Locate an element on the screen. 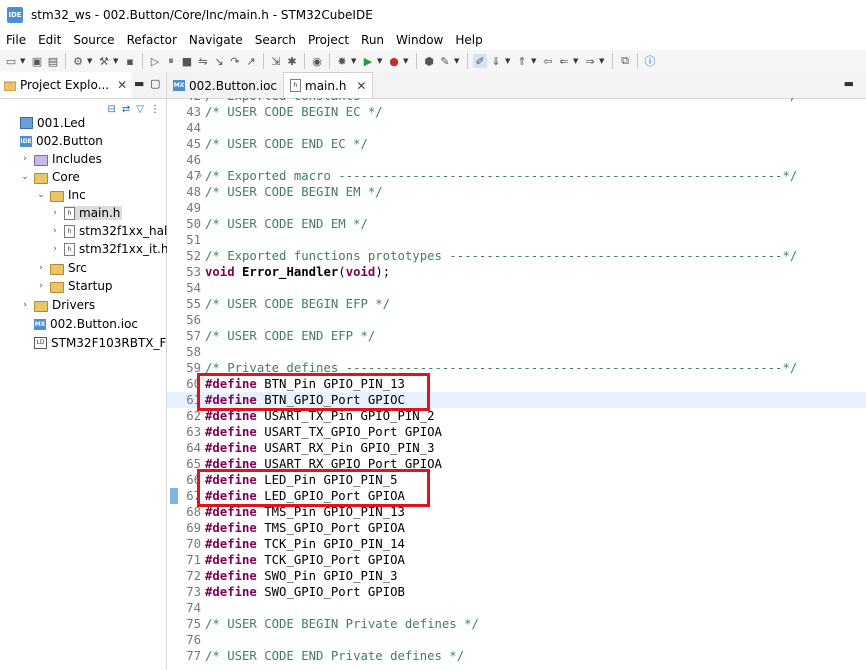 Image resolution: width=866 pixels, height=670 pixels. code-line: 55 /* USER CODE BEGIN EFP */ is located at coordinates (516, 304).